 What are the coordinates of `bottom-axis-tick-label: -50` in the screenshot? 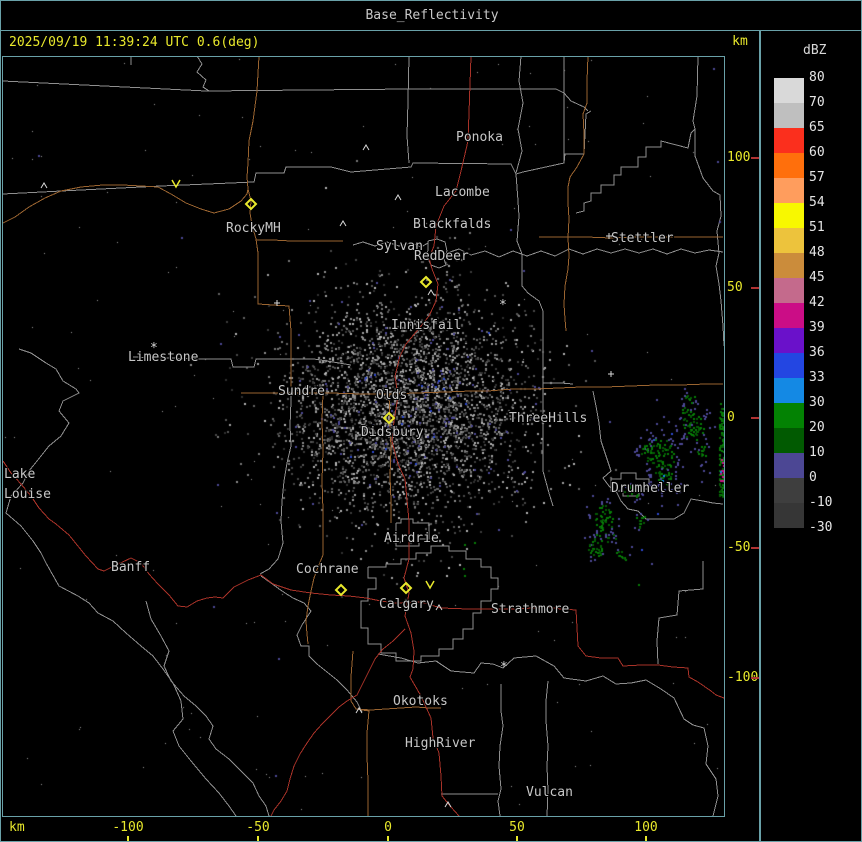 It's located at (258, 827).